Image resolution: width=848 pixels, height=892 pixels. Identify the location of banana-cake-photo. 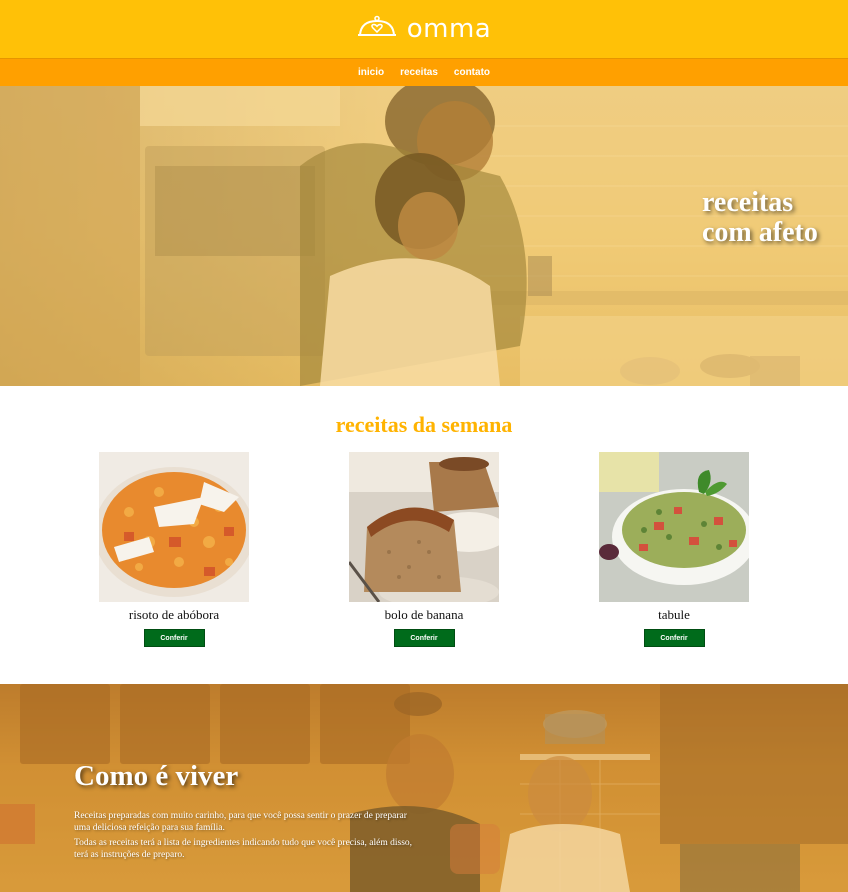
(424, 527).